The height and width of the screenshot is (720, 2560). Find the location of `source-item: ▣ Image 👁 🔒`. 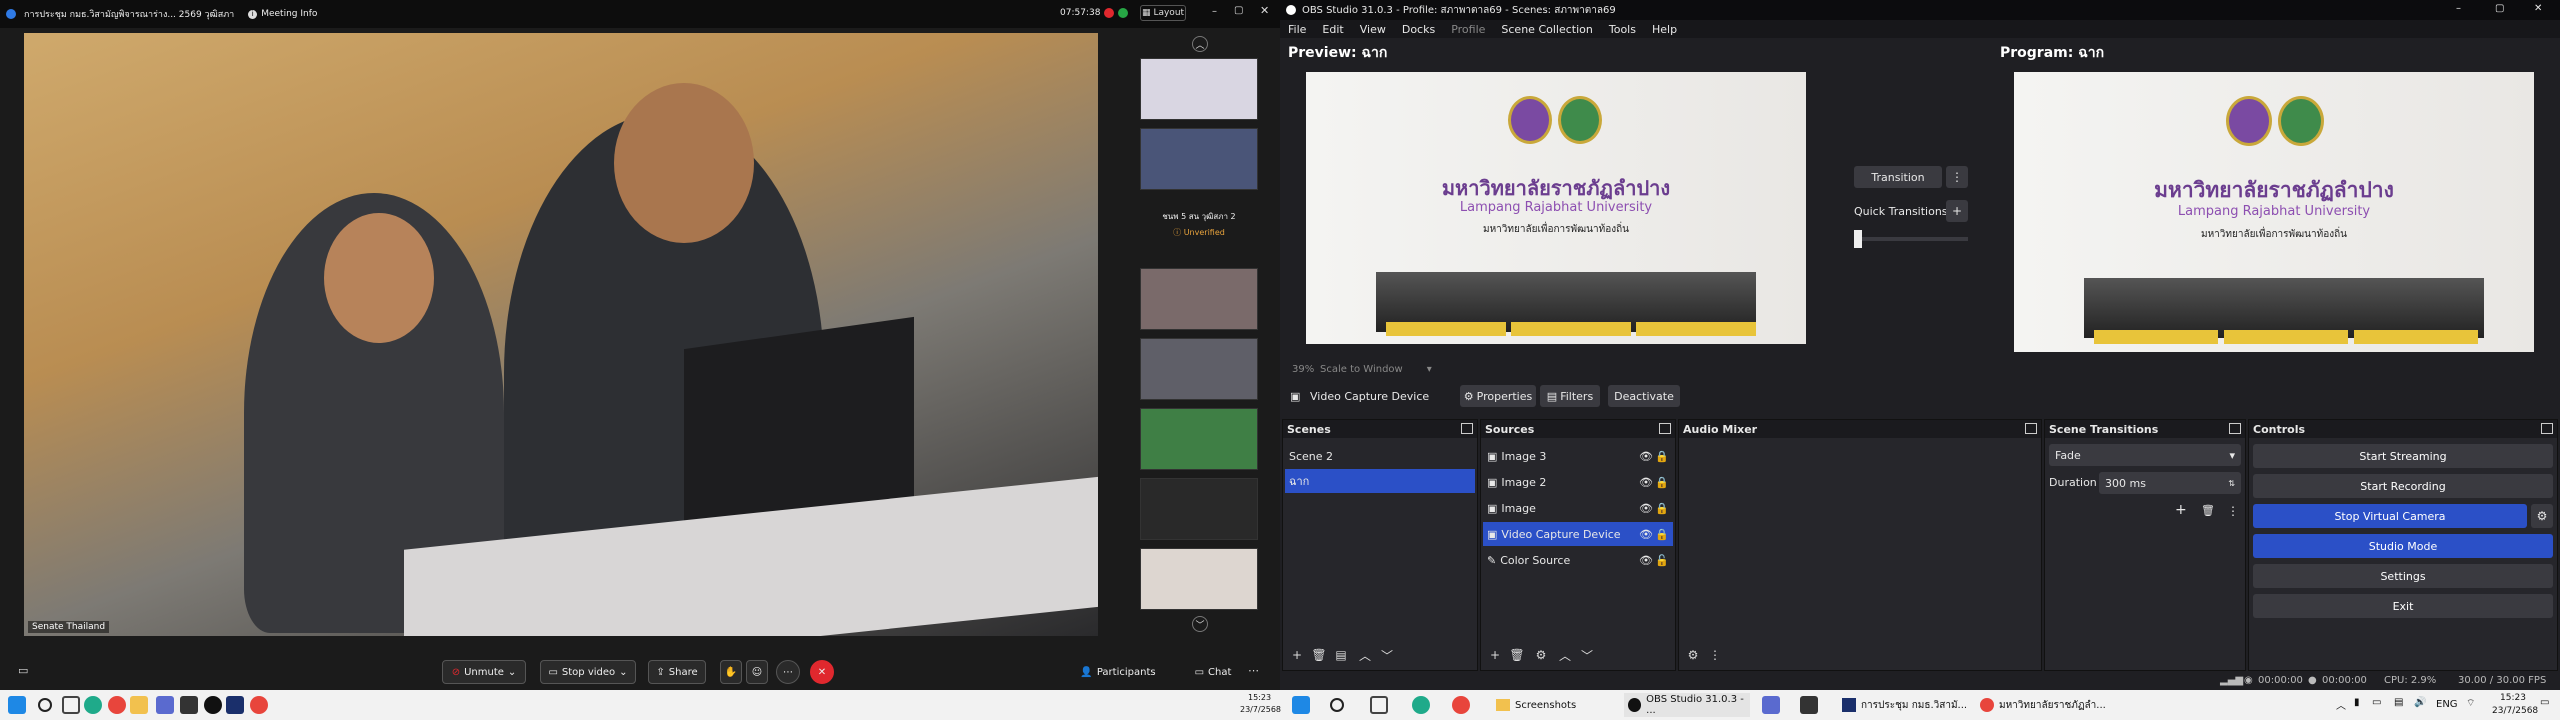

source-item: ▣ Image 👁 🔒 is located at coordinates (1578, 508).